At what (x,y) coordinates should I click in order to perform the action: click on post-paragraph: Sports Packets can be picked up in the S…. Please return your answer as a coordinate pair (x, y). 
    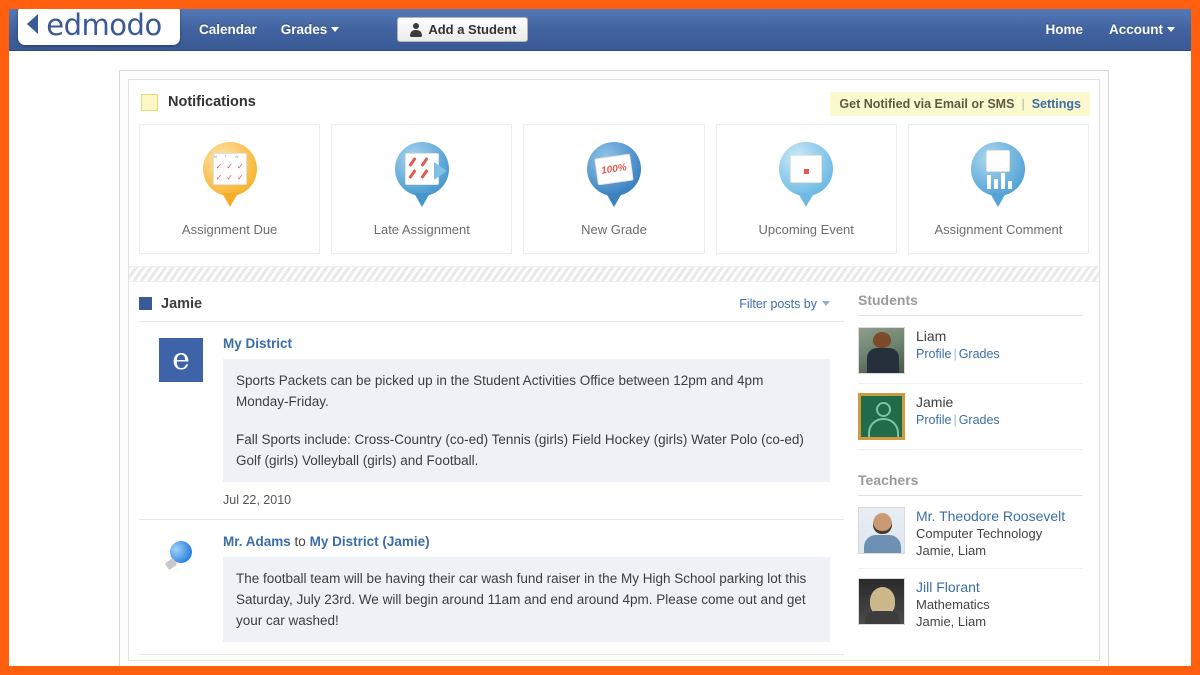
    Looking at the image, I should click on (500, 391).